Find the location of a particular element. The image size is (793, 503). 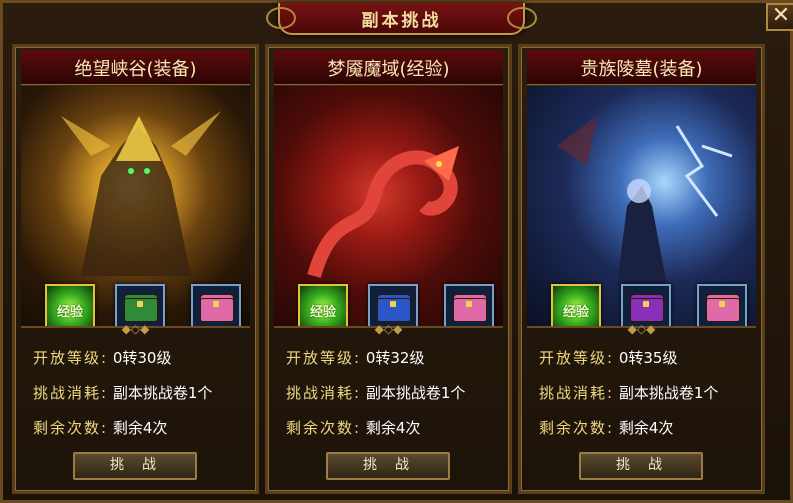

open-level-row: 开放等级: 0转32级 is located at coordinates (355, 357).